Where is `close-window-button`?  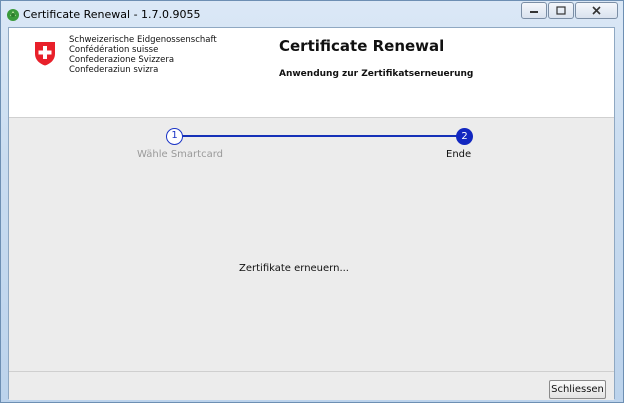
close-window-button is located at coordinates (596, 10).